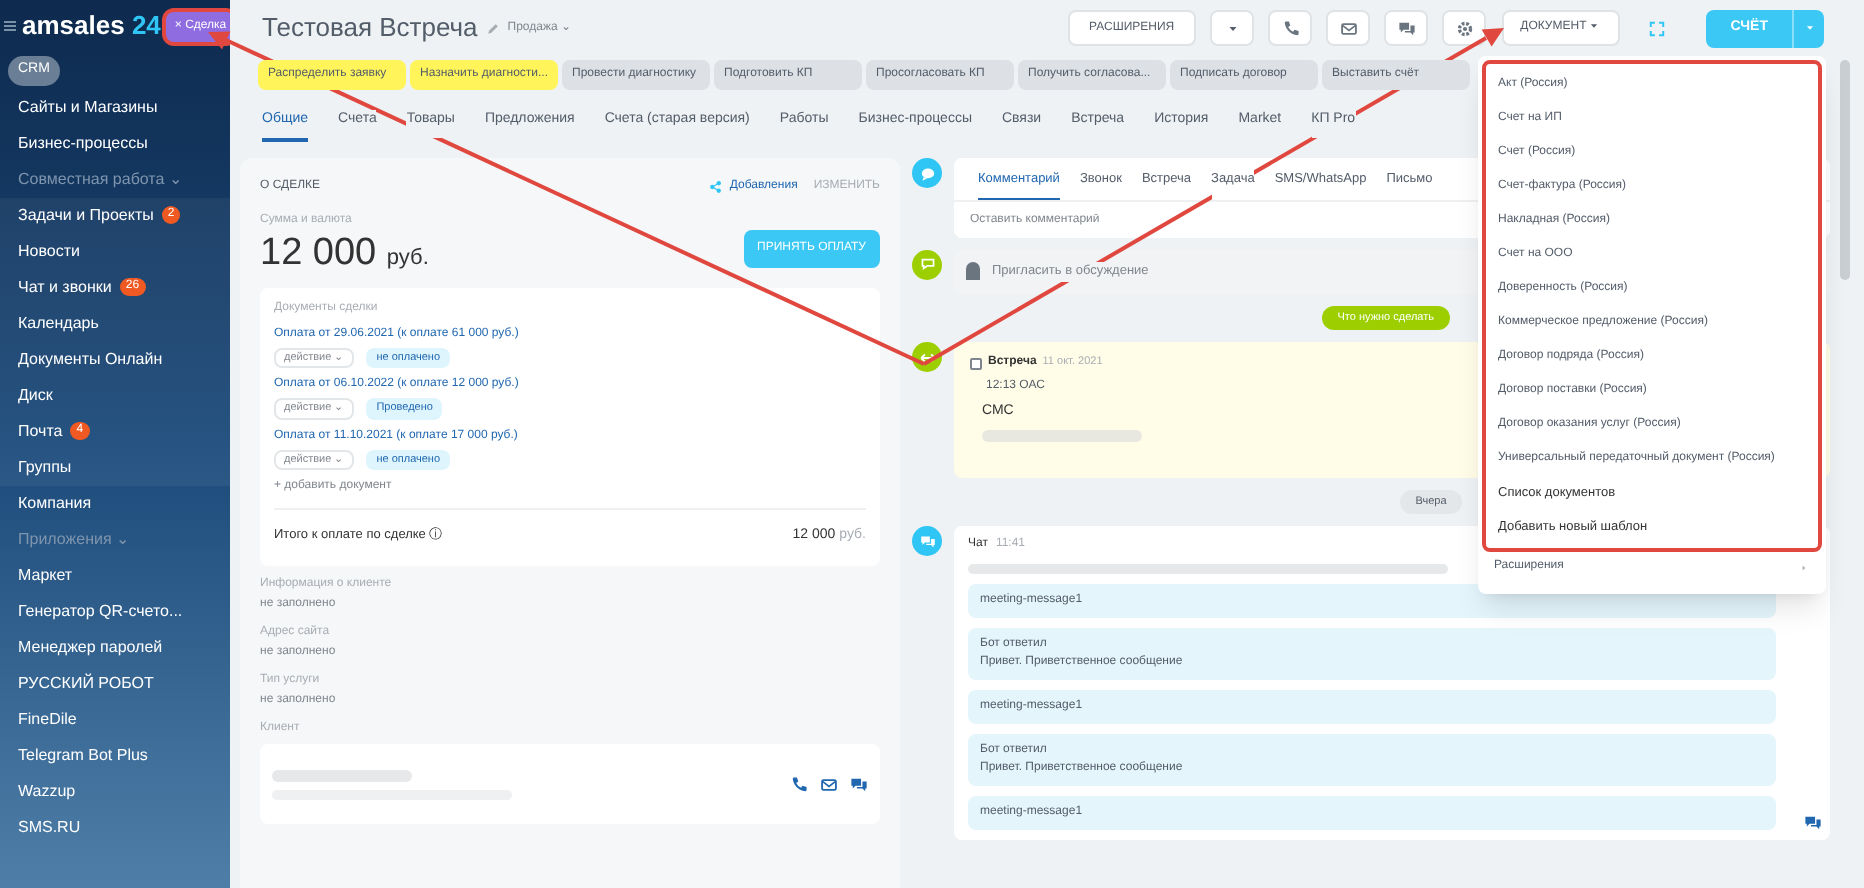 Image resolution: width=1864 pixels, height=888 pixels. I want to click on amount: 12 000 руб., so click(344, 255).